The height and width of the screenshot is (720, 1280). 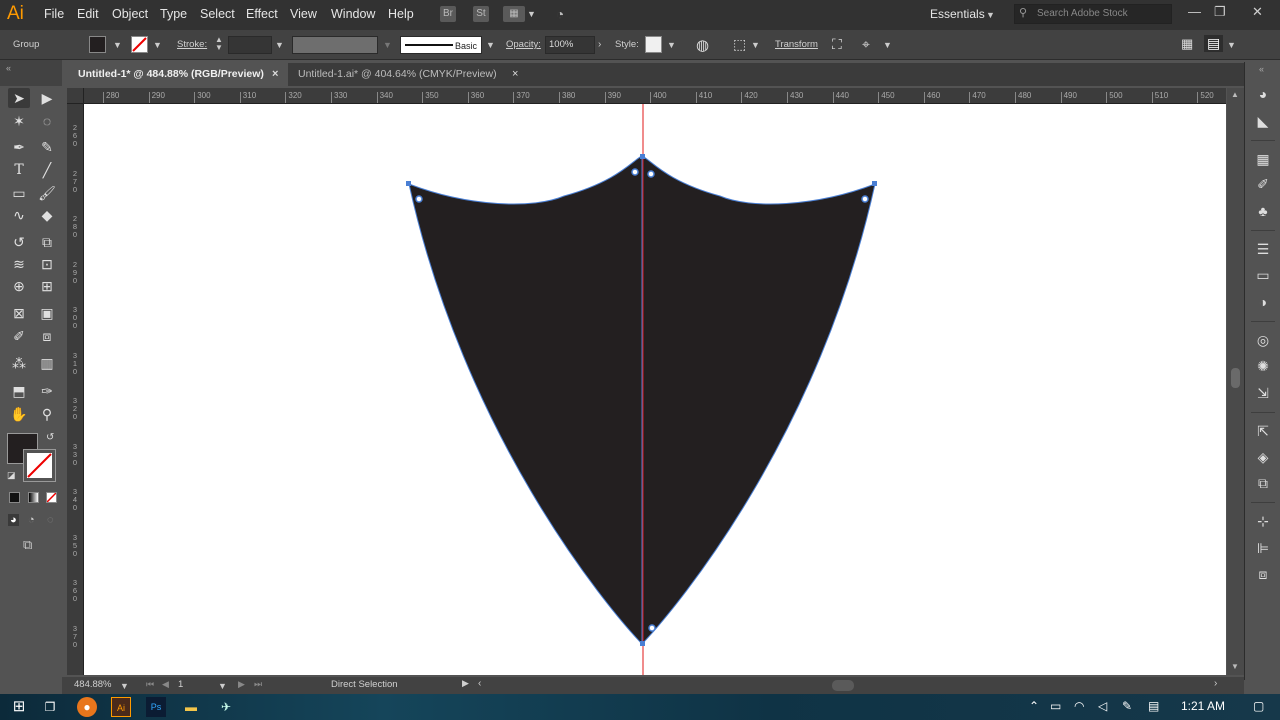 What do you see at coordinates (1263, 249) in the screenshot?
I see `stroke-panel-icon: ☰` at bounding box center [1263, 249].